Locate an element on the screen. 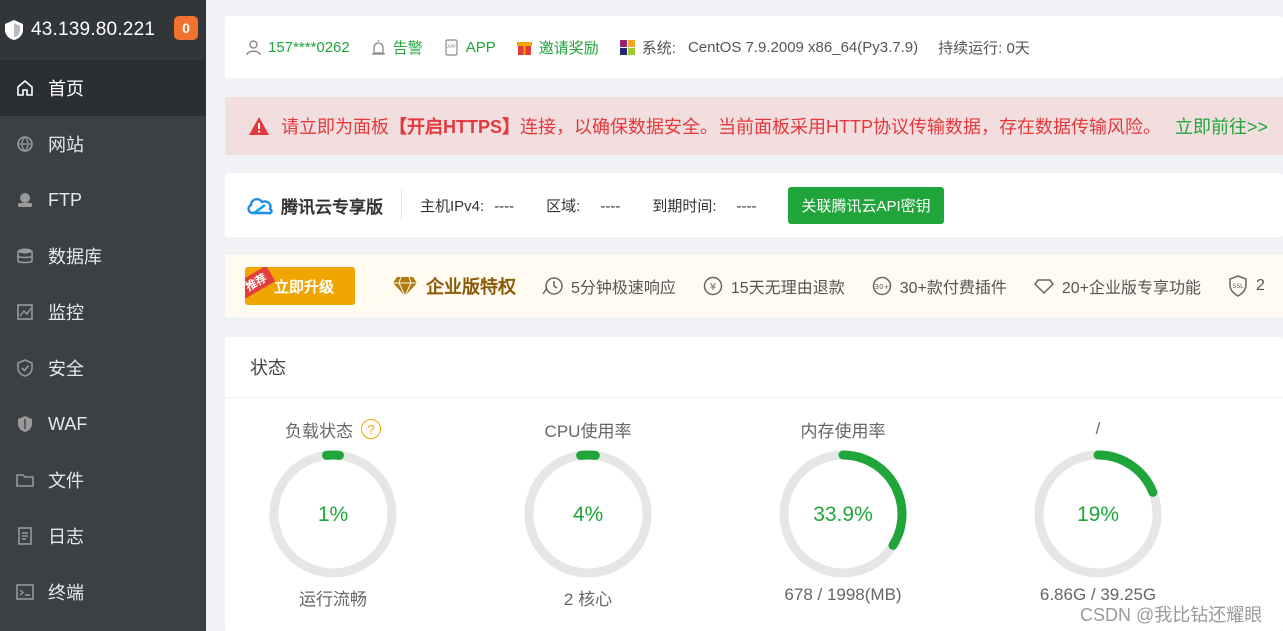 The image size is (1283, 631). sidebar-item-label: 数据库 is located at coordinates (75, 257).